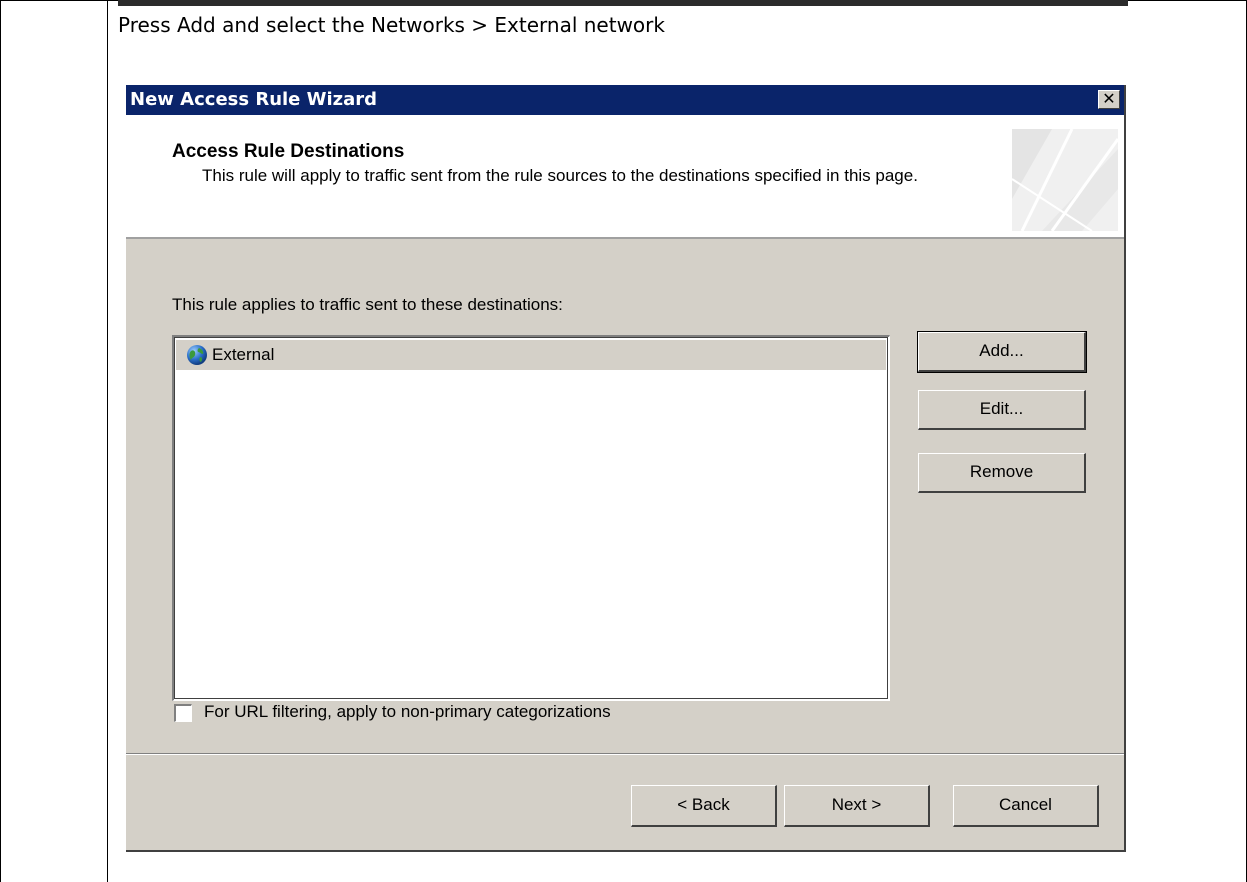 The width and height of the screenshot is (1247, 882). What do you see at coordinates (183, 713) in the screenshot?
I see `url-filtering-checkbox` at bounding box center [183, 713].